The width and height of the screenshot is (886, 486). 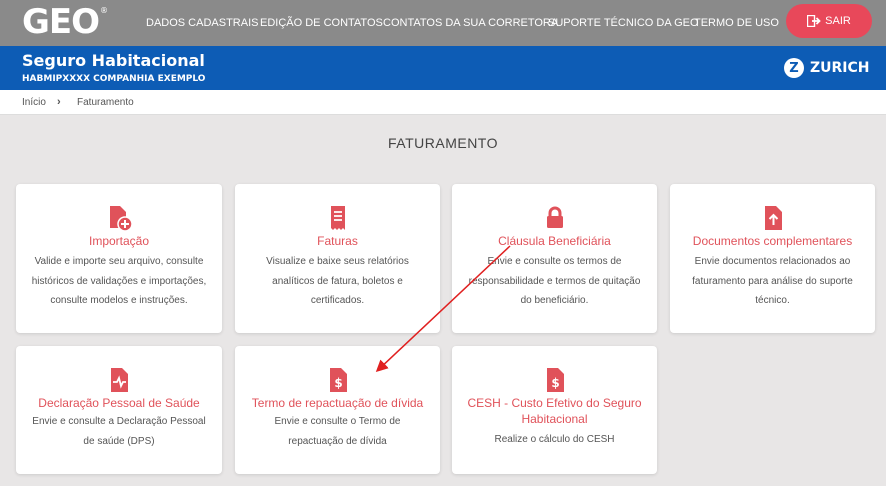 I want to click on company-subtitle: HABMIPXXXX COMPANHIA EXEMPLO, so click(x=114, y=79).